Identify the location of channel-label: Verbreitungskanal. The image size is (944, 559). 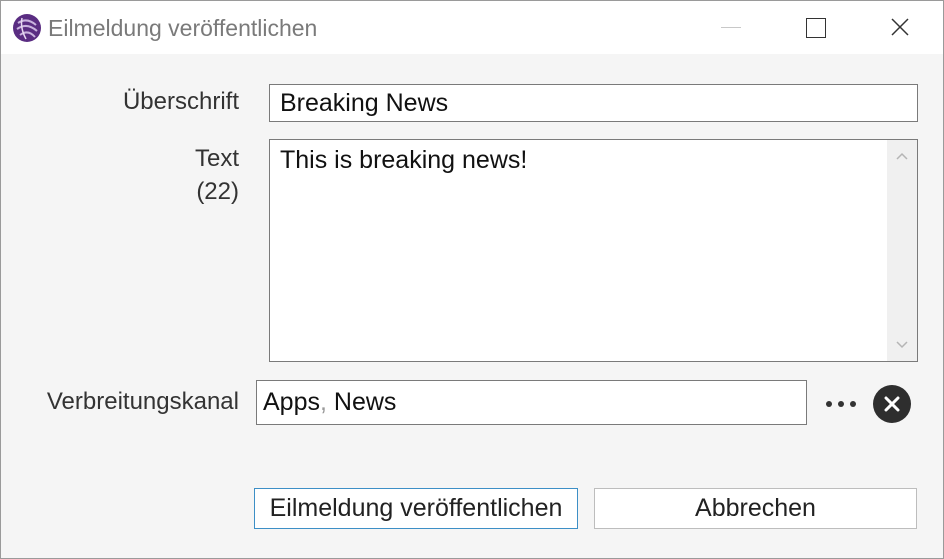
(142, 401).